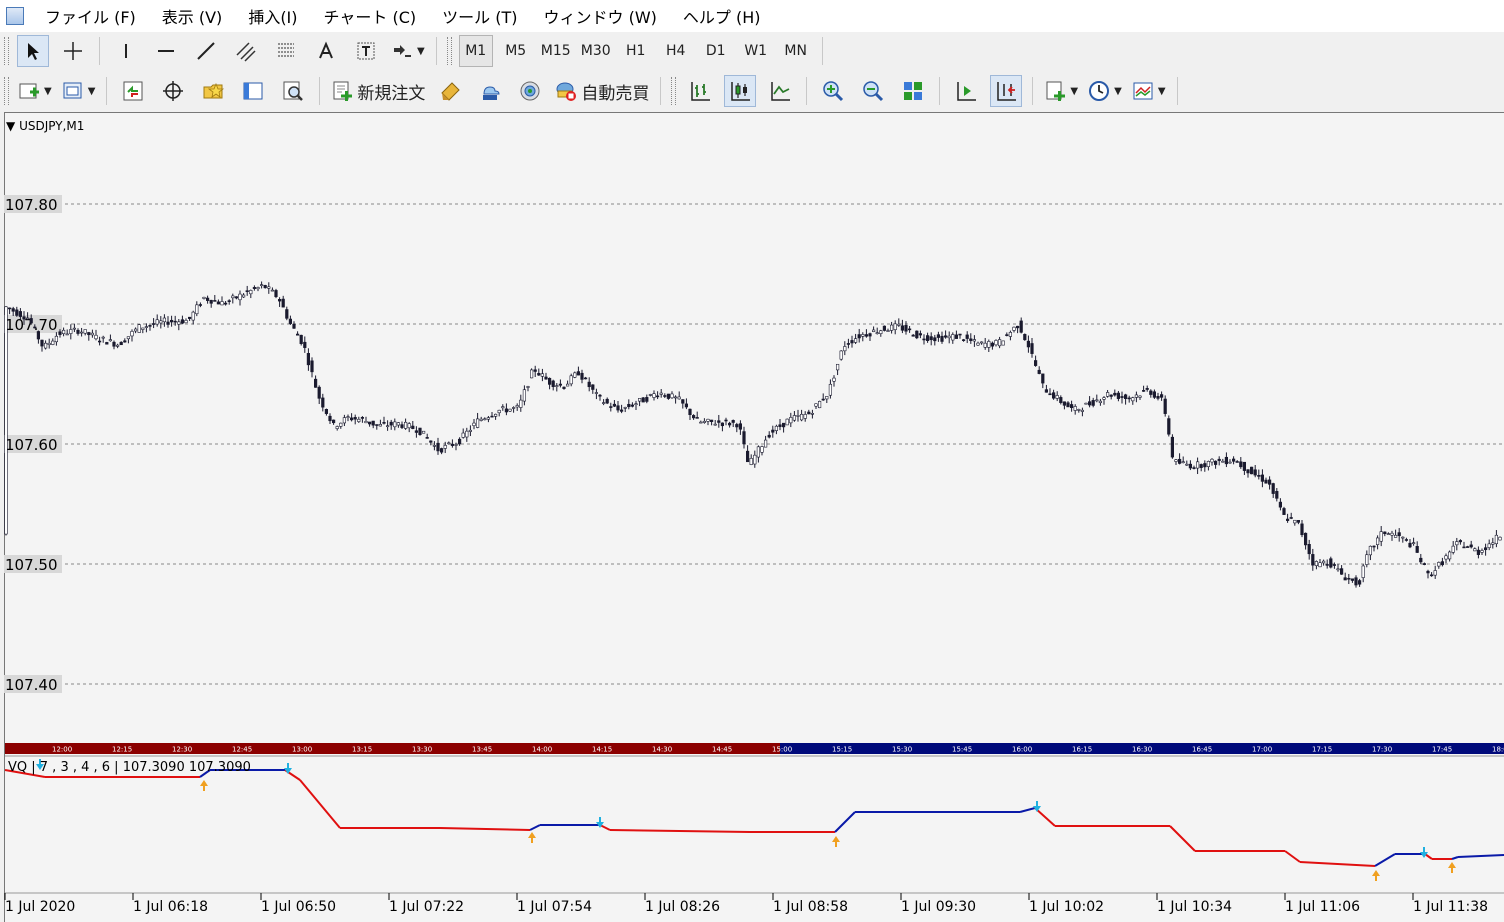 The width and height of the screenshot is (1504, 922). I want to click on session-tick-label: 17:30, so click(1382, 750).